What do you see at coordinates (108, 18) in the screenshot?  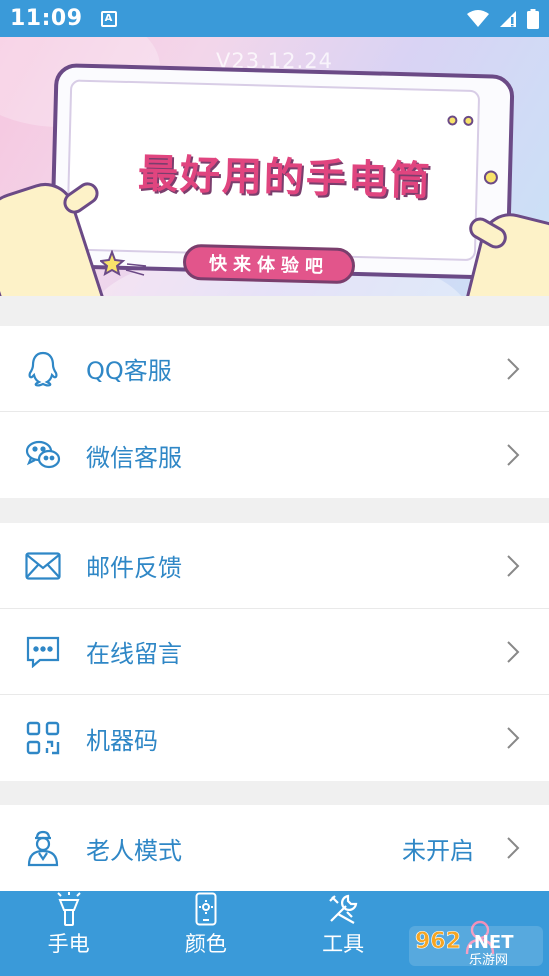 I see `notification-icon: A` at bounding box center [108, 18].